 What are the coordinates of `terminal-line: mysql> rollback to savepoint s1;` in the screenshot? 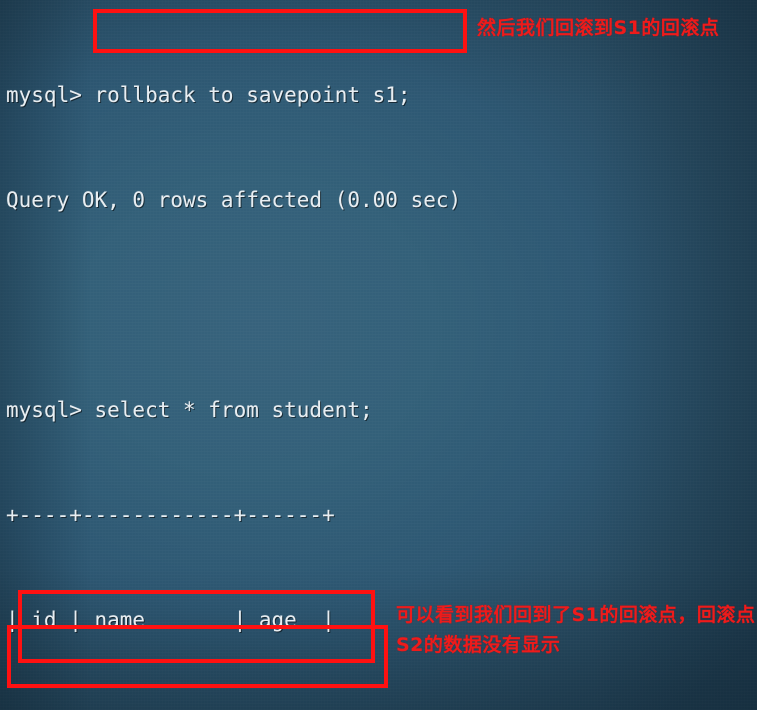 It's located at (208, 95).